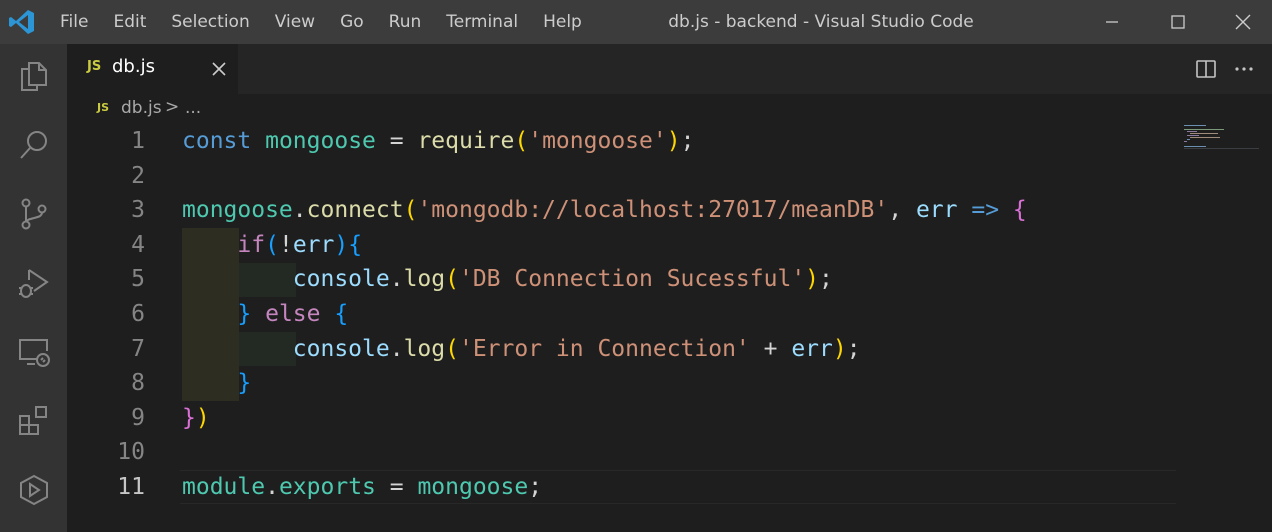 This screenshot has height=532, width=1272. What do you see at coordinates (216, 383) in the screenshot?
I see `code-text: }` at bounding box center [216, 383].